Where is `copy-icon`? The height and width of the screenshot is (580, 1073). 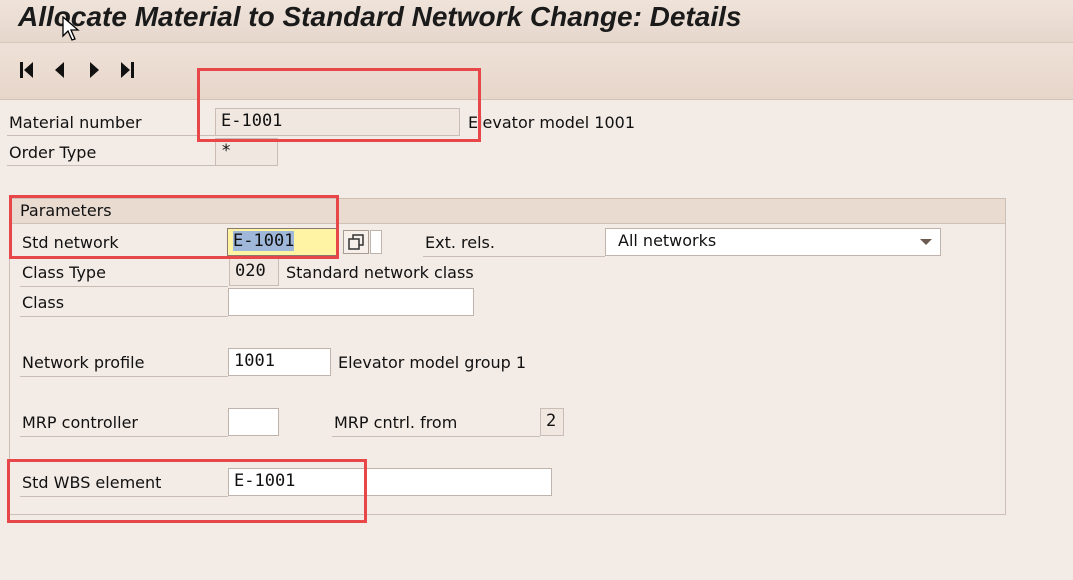 copy-icon is located at coordinates (356, 242).